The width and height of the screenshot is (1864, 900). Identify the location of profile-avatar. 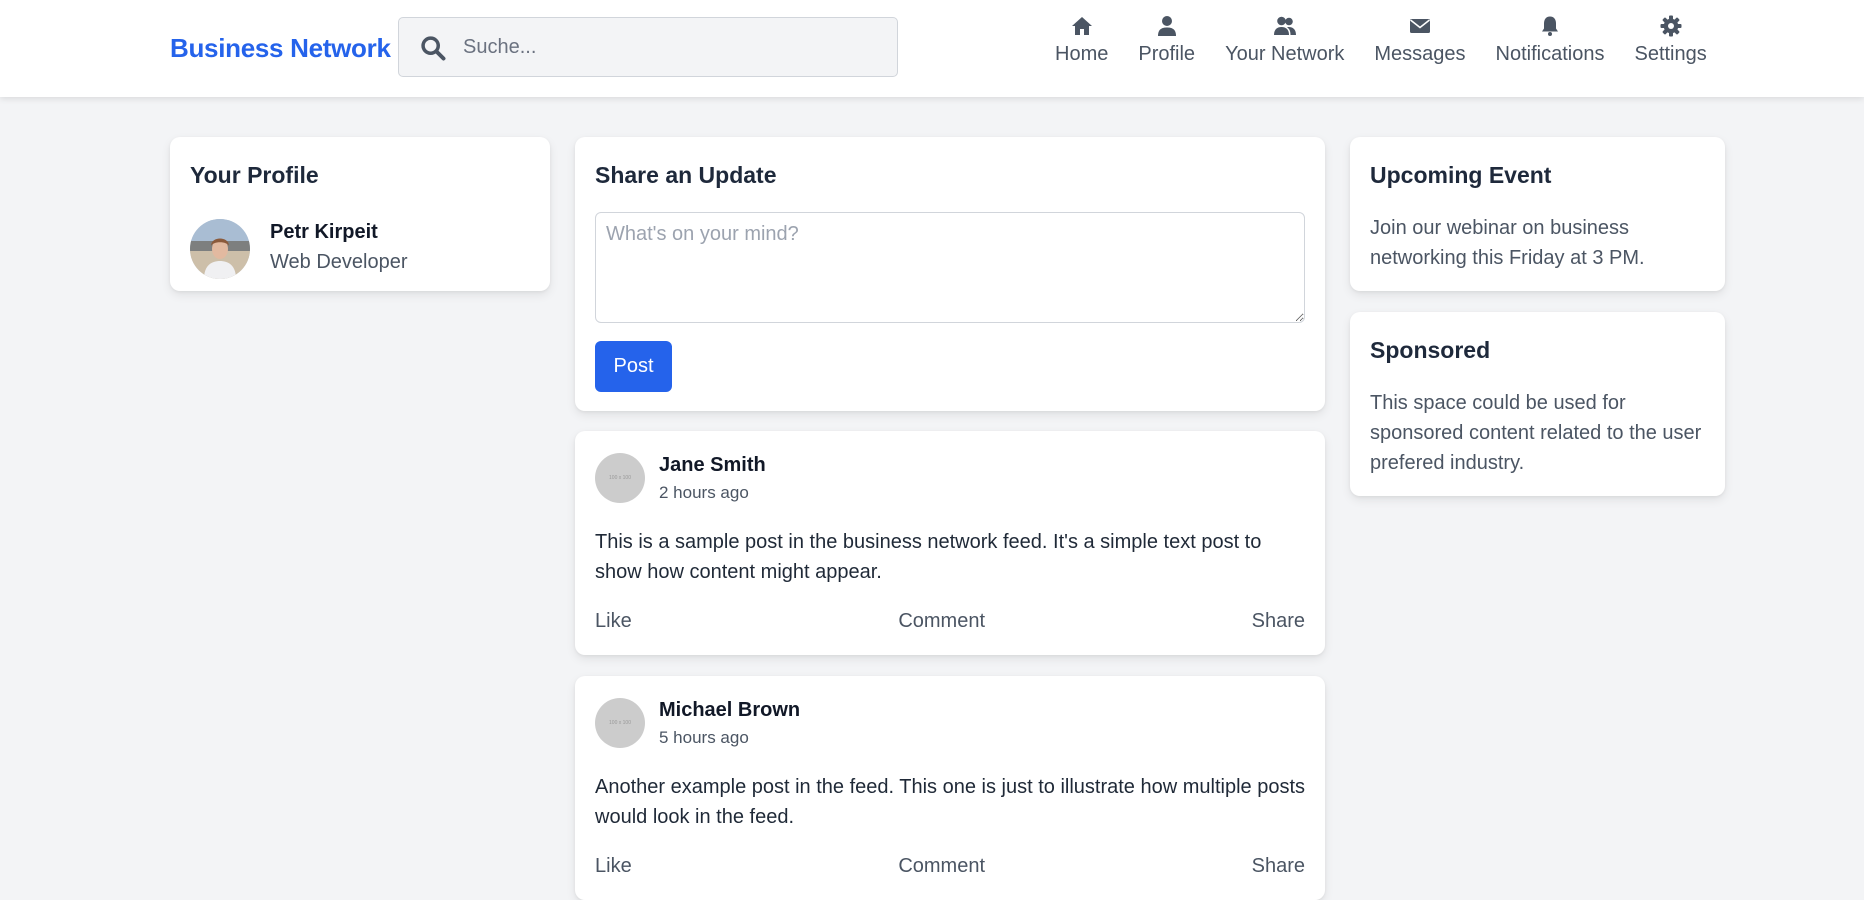
(220, 249).